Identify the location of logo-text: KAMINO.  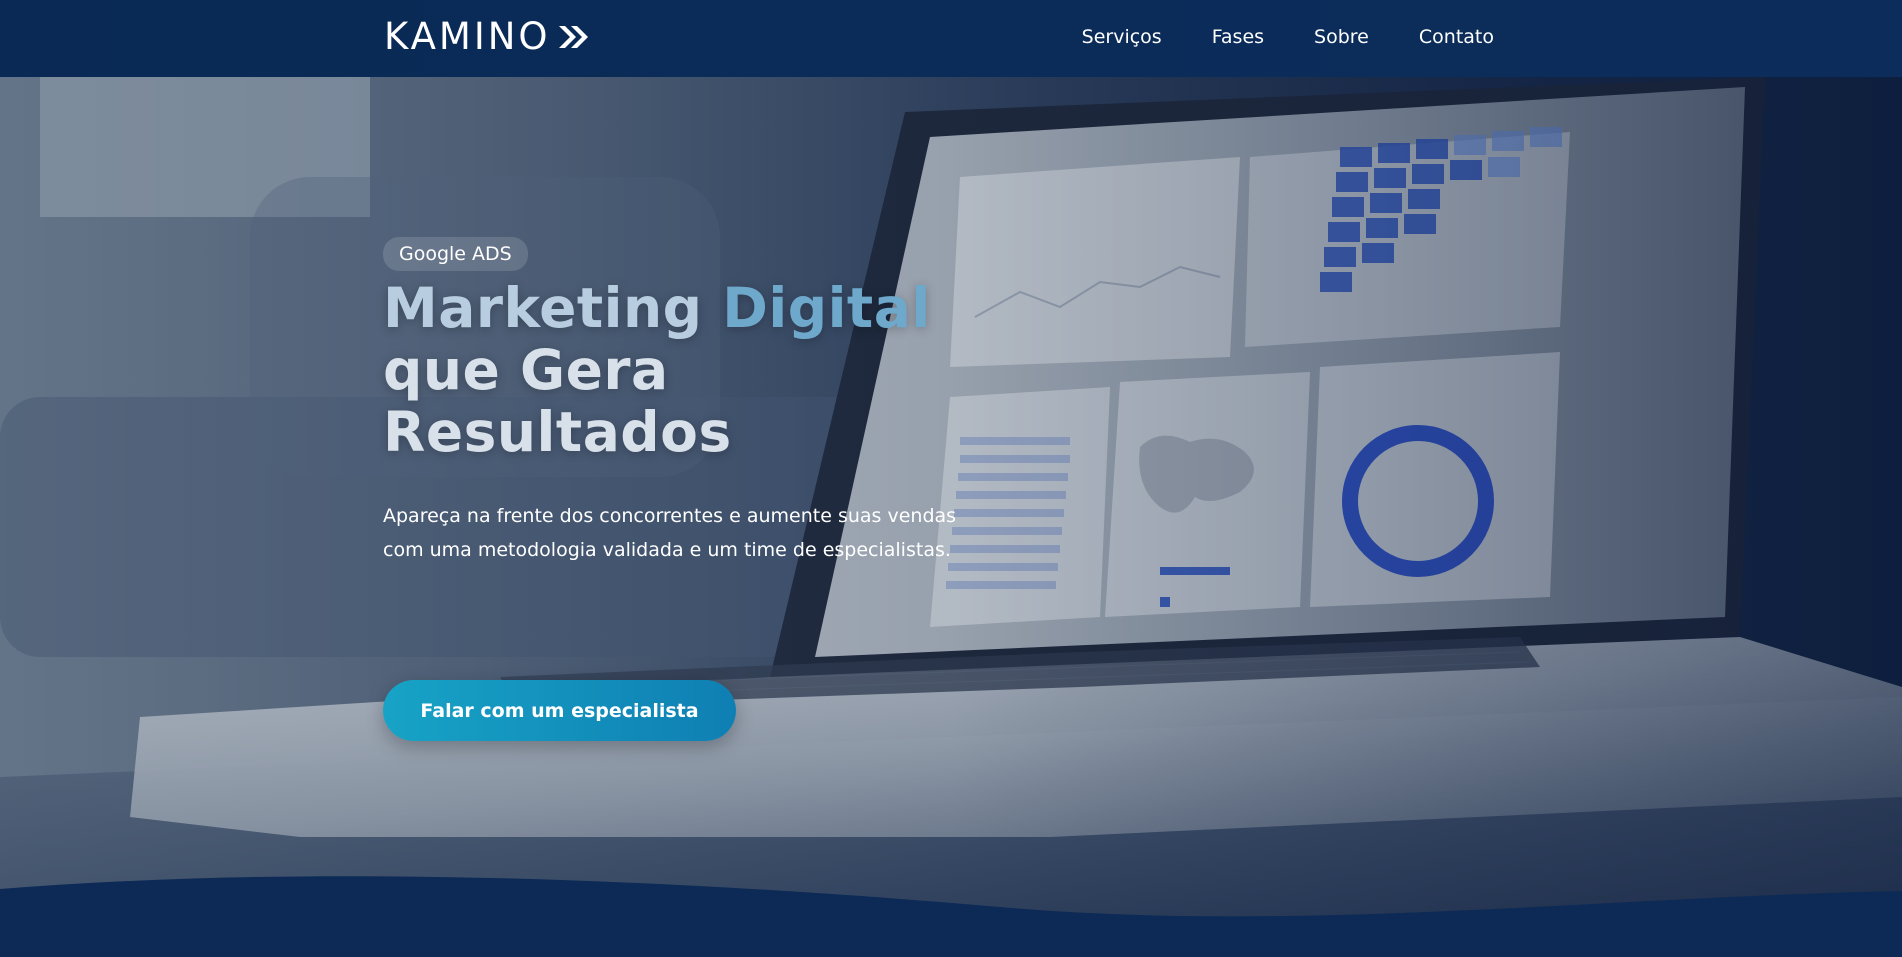
(467, 36).